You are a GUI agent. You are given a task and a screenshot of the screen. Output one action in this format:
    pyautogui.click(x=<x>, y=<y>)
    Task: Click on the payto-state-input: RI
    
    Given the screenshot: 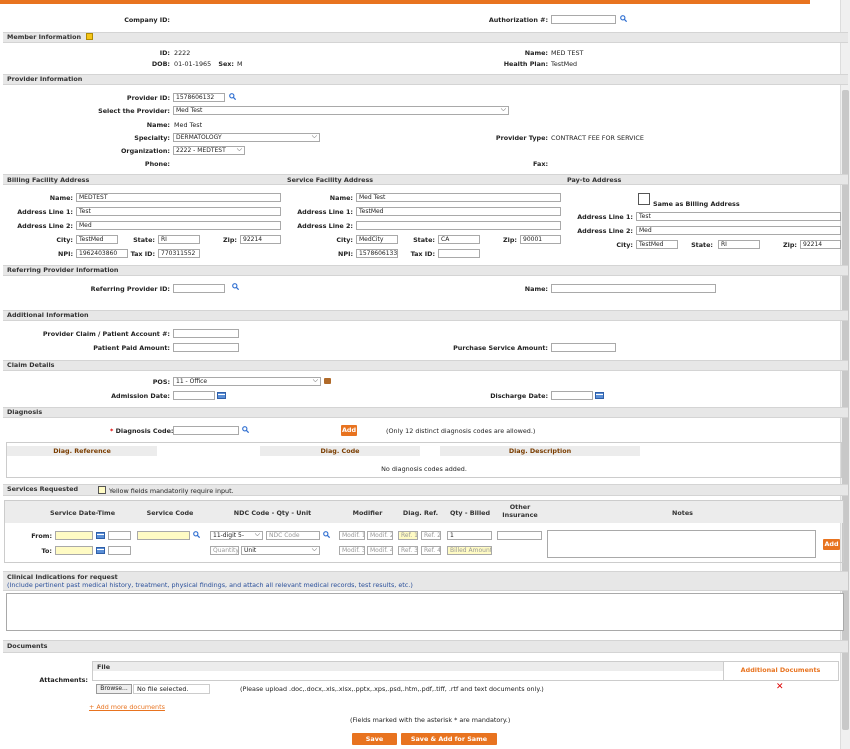 What is the action you would take?
    pyautogui.click(x=739, y=244)
    